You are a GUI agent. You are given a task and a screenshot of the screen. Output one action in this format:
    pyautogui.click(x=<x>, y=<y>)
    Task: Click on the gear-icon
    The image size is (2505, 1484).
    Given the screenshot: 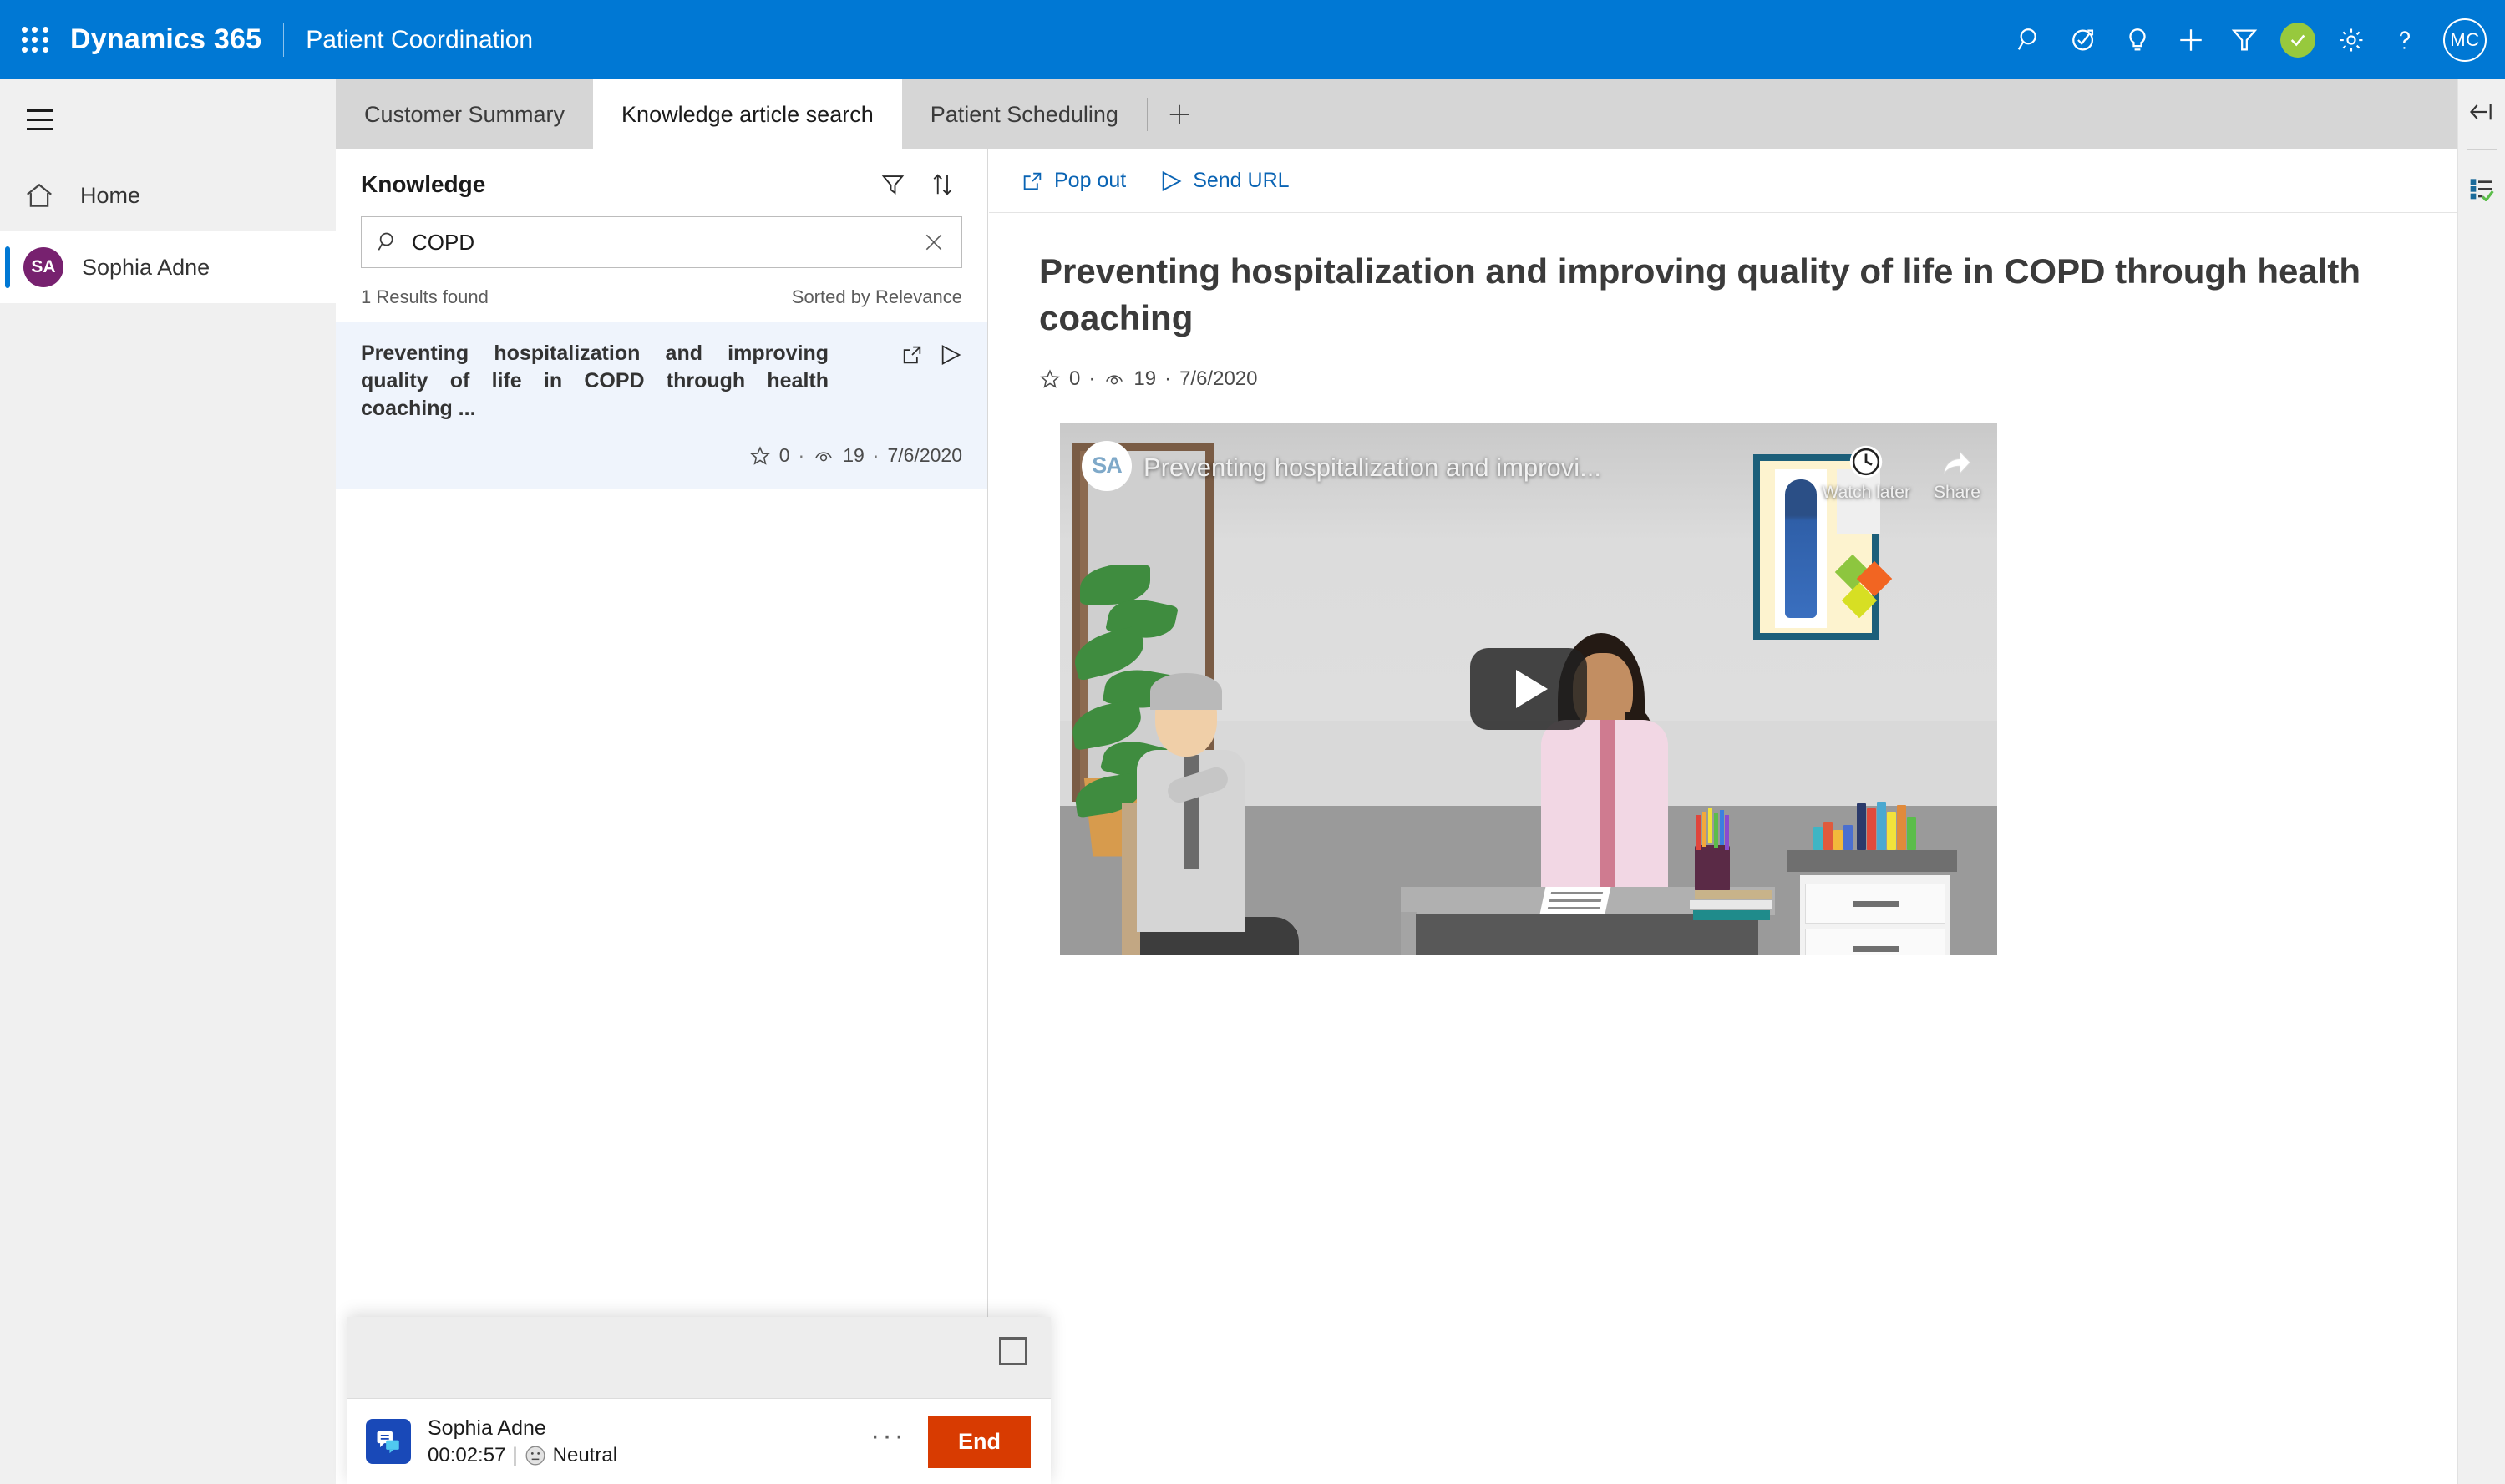 What is the action you would take?
    pyautogui.click(x=2352, y=39)
    